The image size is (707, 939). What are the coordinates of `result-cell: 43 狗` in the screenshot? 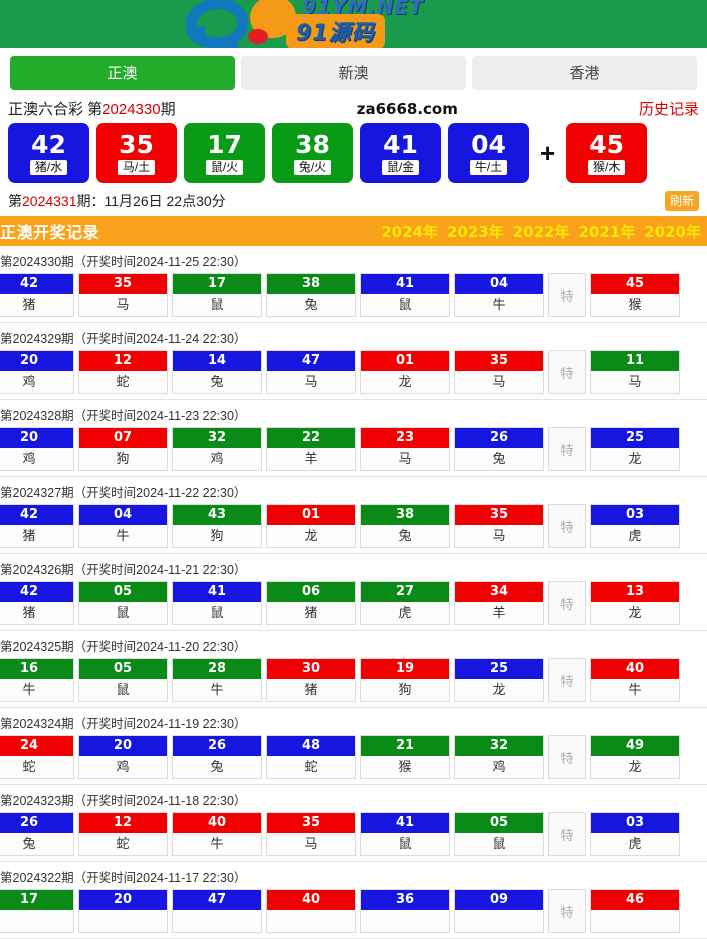 It's located at (217, 526).